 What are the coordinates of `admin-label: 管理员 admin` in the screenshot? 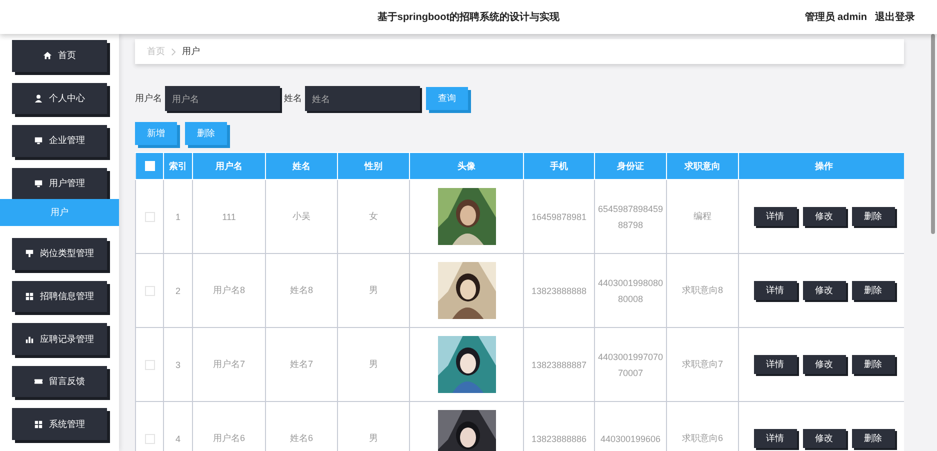 It's located at (835, 17).